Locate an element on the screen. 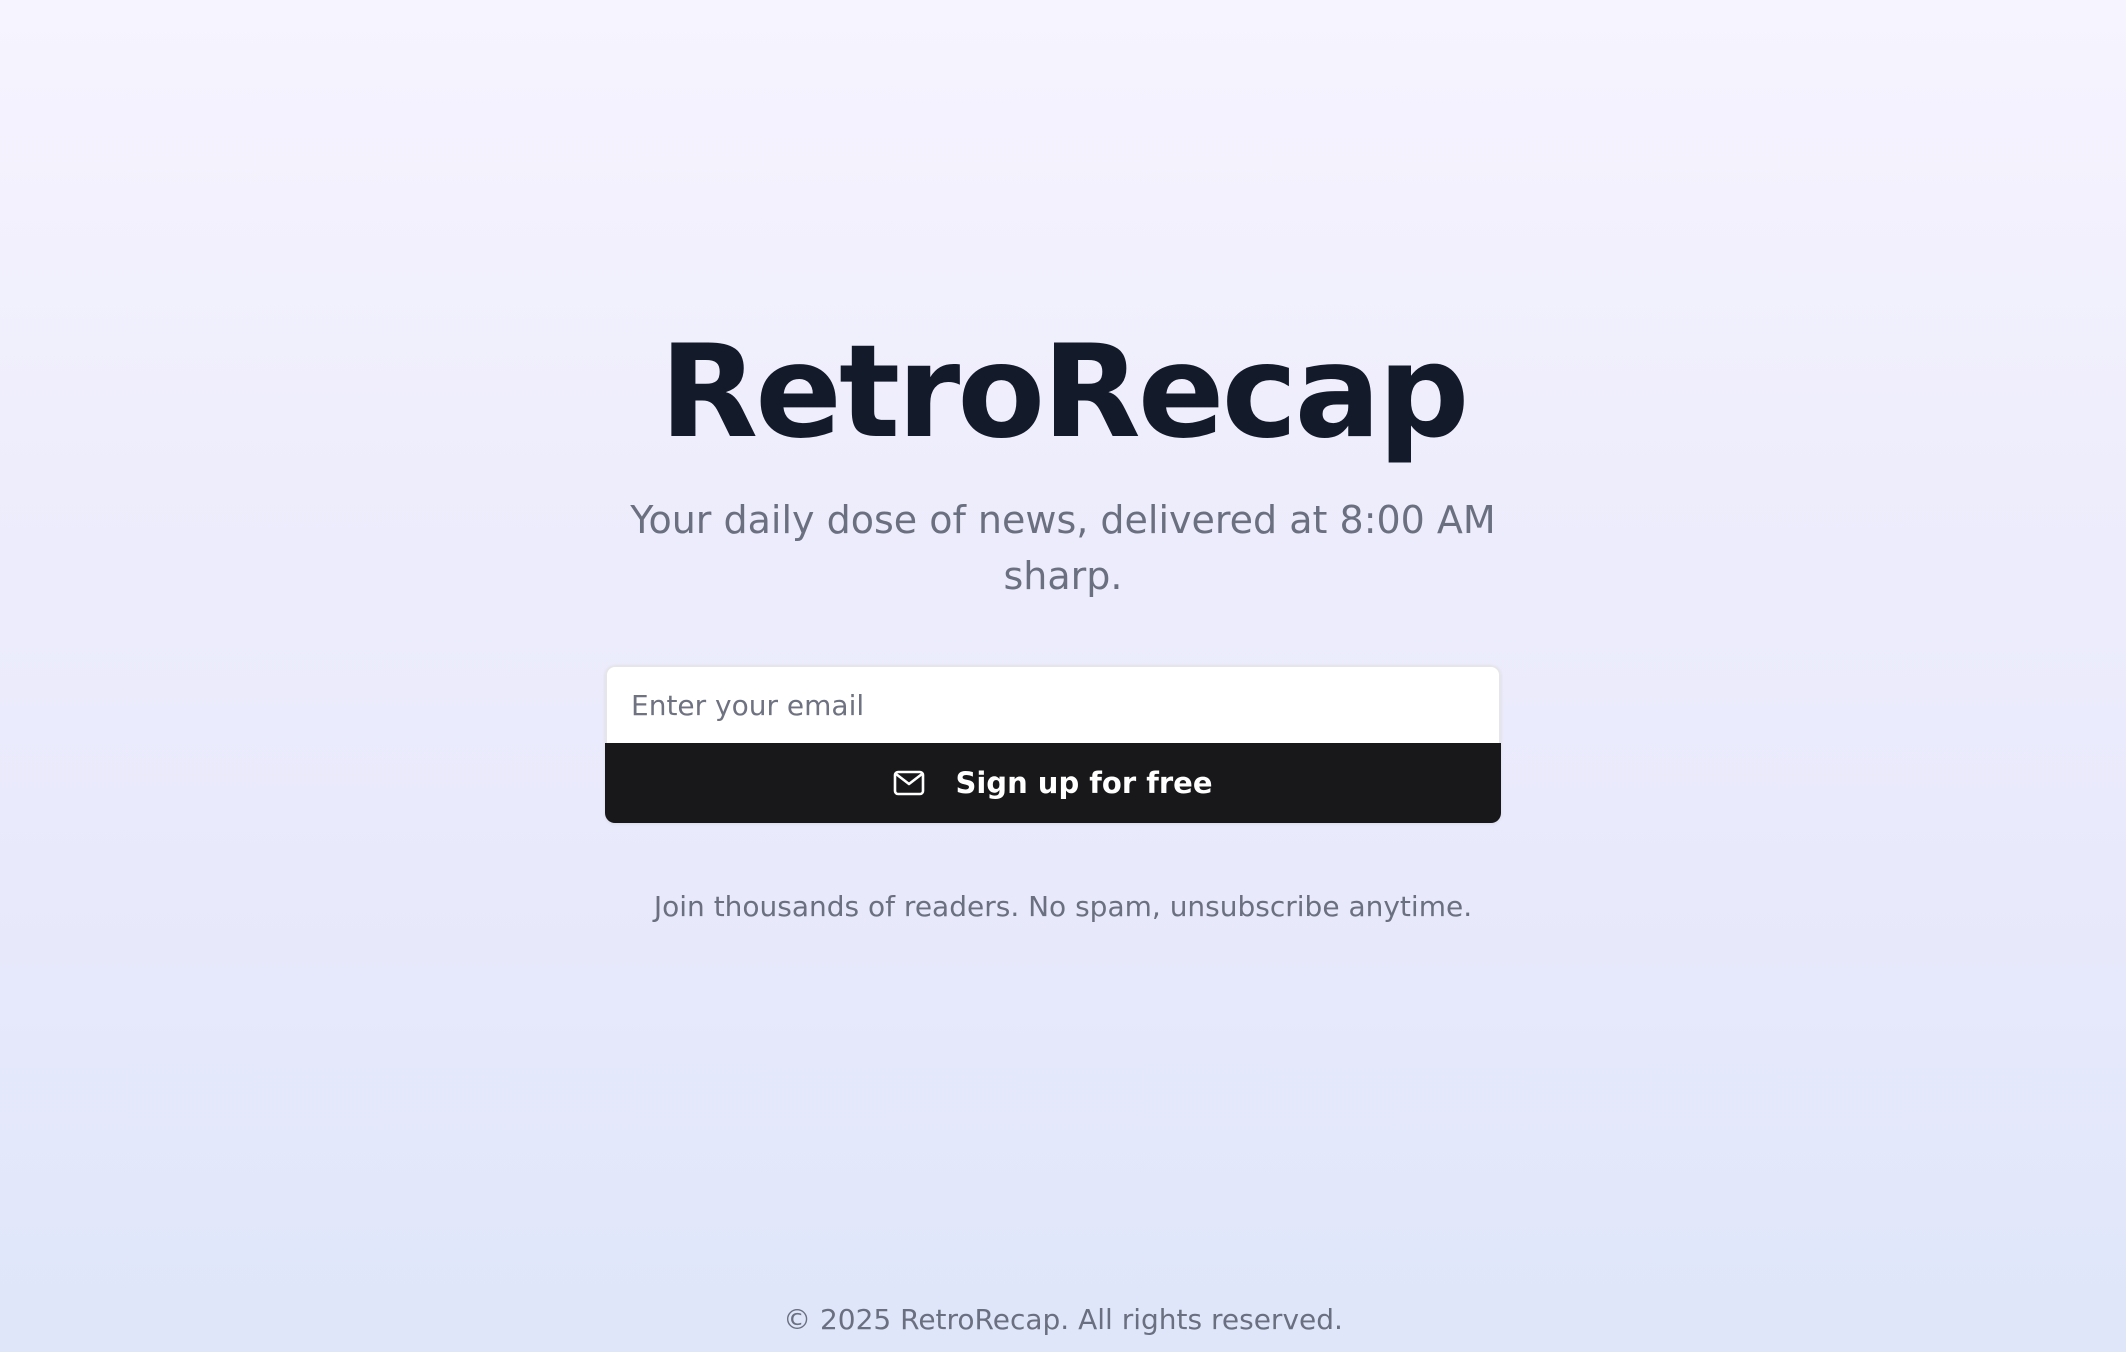  site-title: RetroRecap is located at coordinates (1064, 392).